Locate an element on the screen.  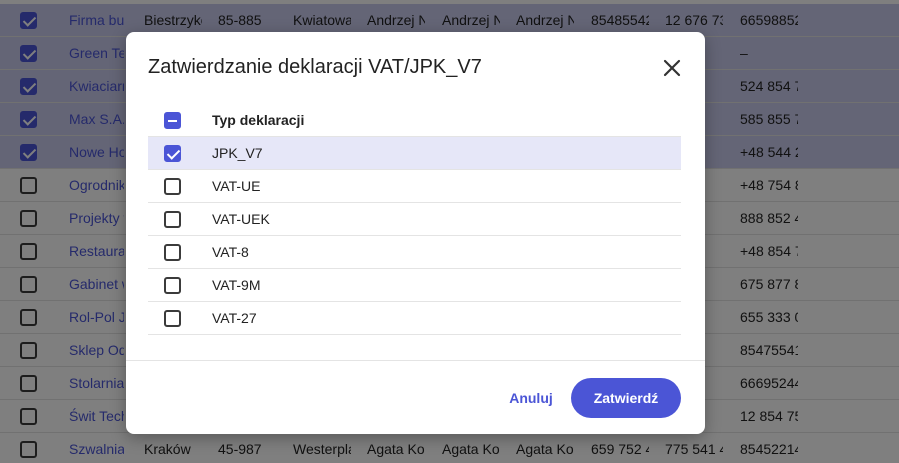
declaration-row: VAT-27 is located at coordinates (414, 318).